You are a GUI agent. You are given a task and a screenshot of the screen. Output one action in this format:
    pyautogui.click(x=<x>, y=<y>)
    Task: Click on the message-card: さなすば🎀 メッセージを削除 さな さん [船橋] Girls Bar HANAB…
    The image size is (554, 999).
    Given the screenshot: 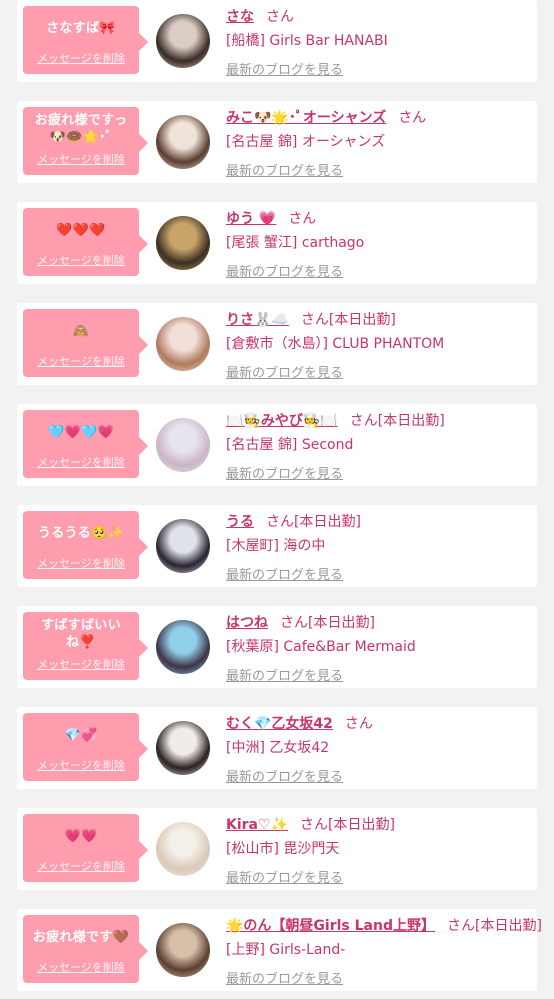 What is the action you would take?
    pyautogui.click(x=277, y=41)
    